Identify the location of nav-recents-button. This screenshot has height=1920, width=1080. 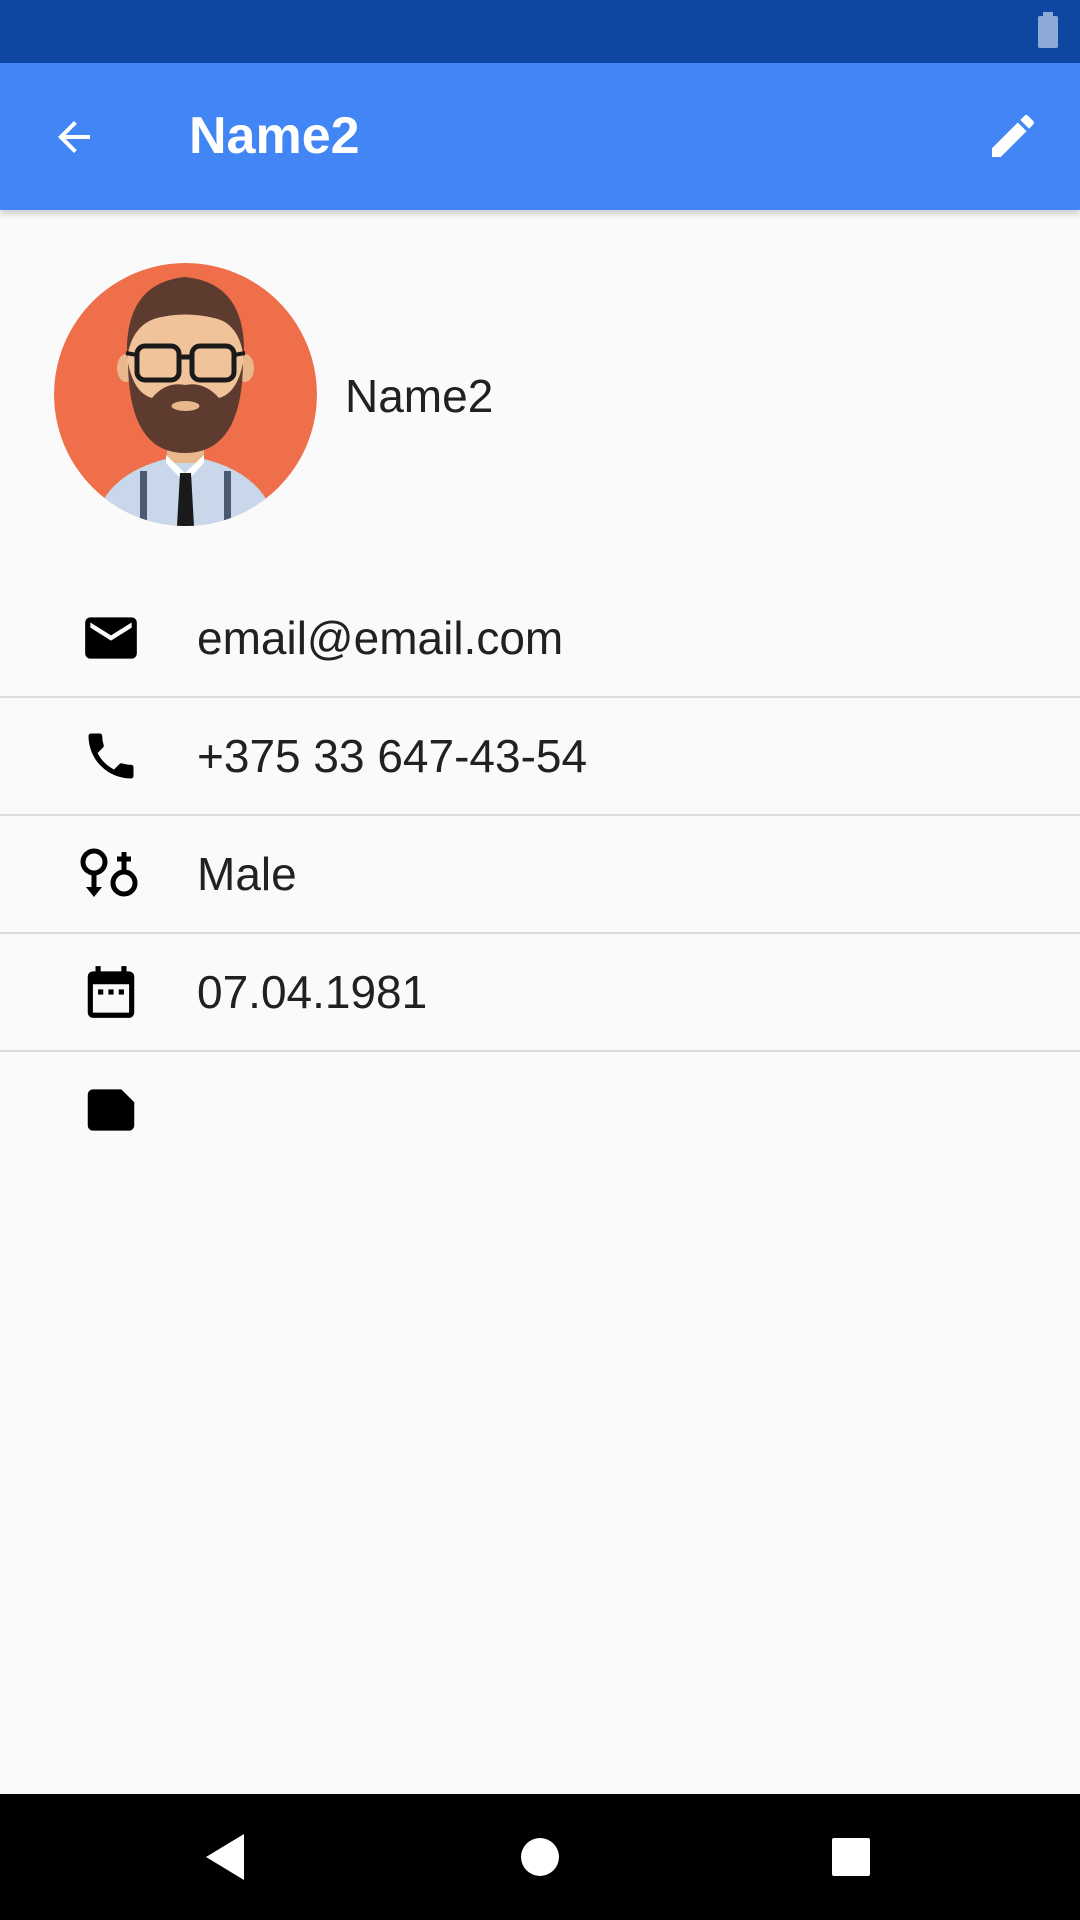
(851, 1857).